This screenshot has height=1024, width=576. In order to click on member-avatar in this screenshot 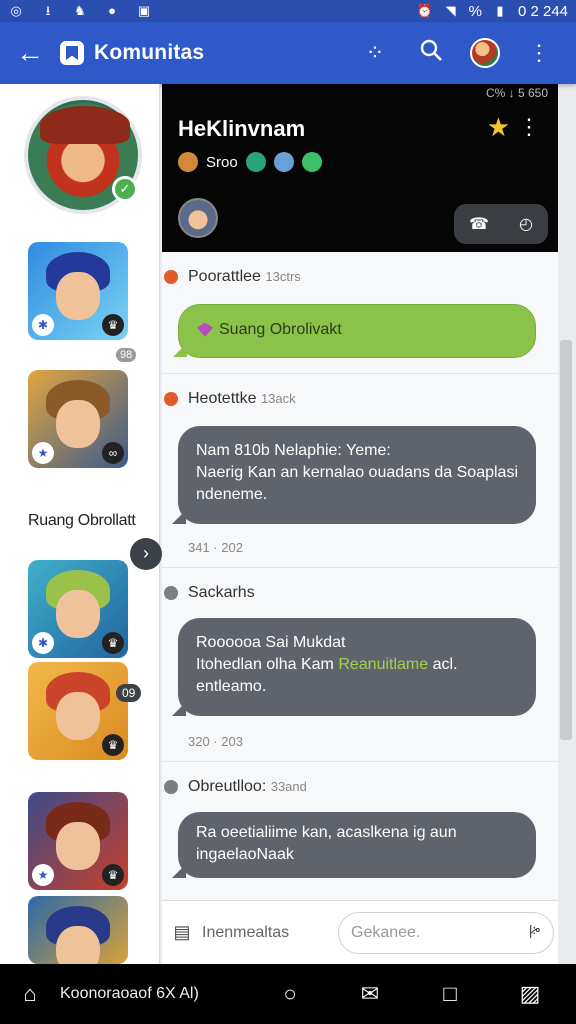, I will do `click(198, 218)`.